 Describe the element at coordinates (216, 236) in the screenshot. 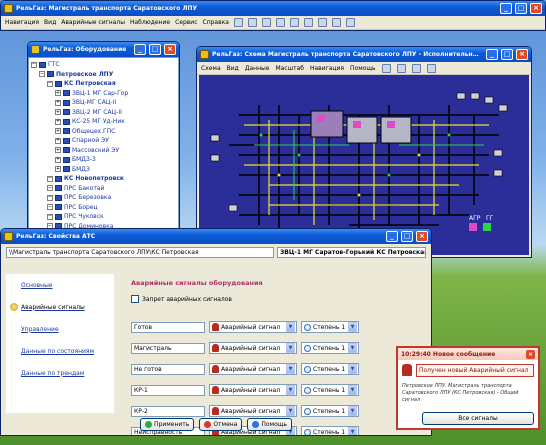

I see `properties-titlebar: РельГаз: Свойства АТС _ □ ×` at that location.